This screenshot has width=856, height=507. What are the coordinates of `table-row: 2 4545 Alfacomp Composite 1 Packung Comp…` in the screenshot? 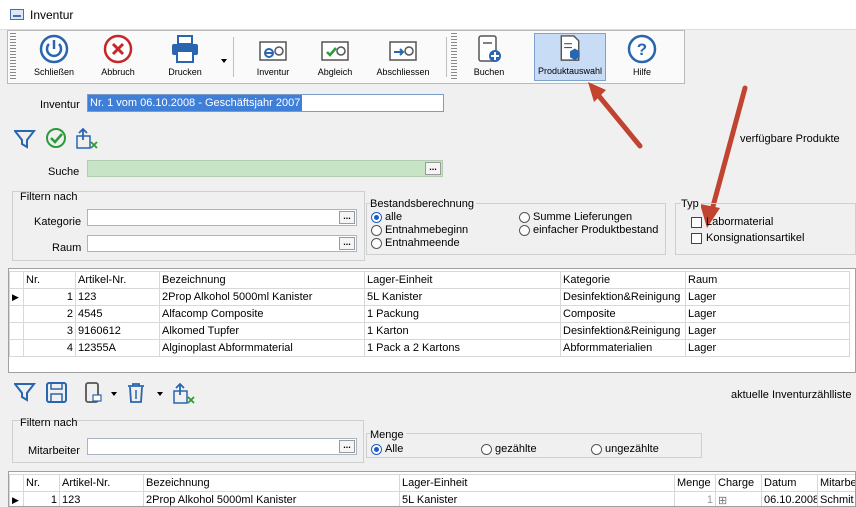 It's located at (429, 314).